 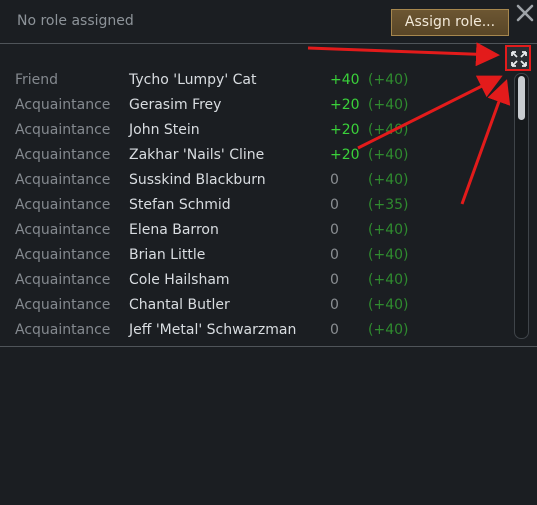 What do you see at coordinates (252, 230) in the screenshot?
I see `relation-row: Acquaintance Elena Barron 0 (+40)` at bounding box center [252, 230].